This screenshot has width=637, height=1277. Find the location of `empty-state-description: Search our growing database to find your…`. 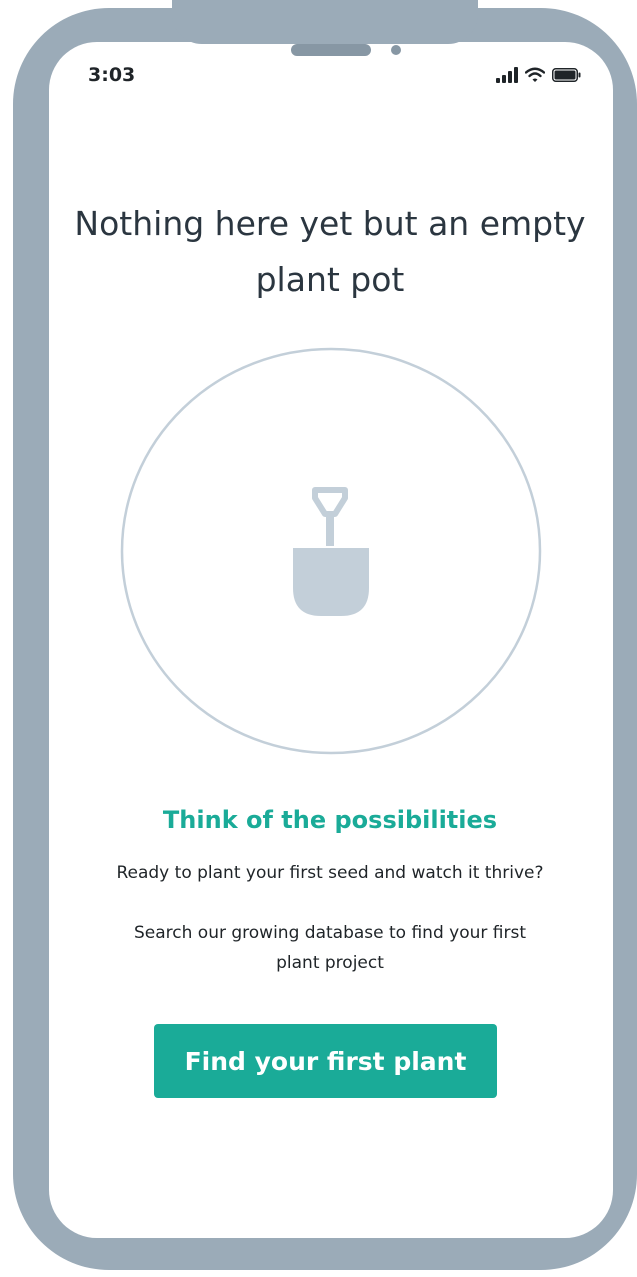

empty-state-description: Search our growing database to find your… is located at coordinates (330, 948).